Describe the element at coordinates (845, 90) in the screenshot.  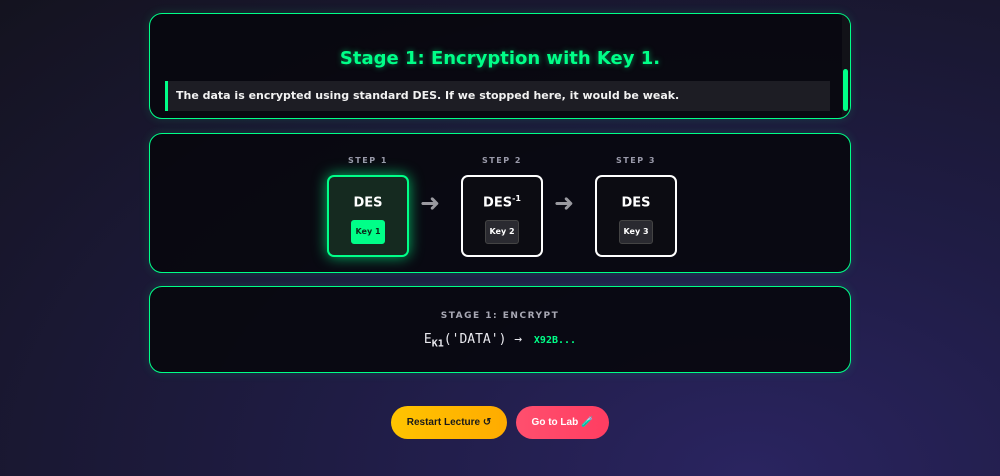
I see `scrollbar-thumb` at that location.